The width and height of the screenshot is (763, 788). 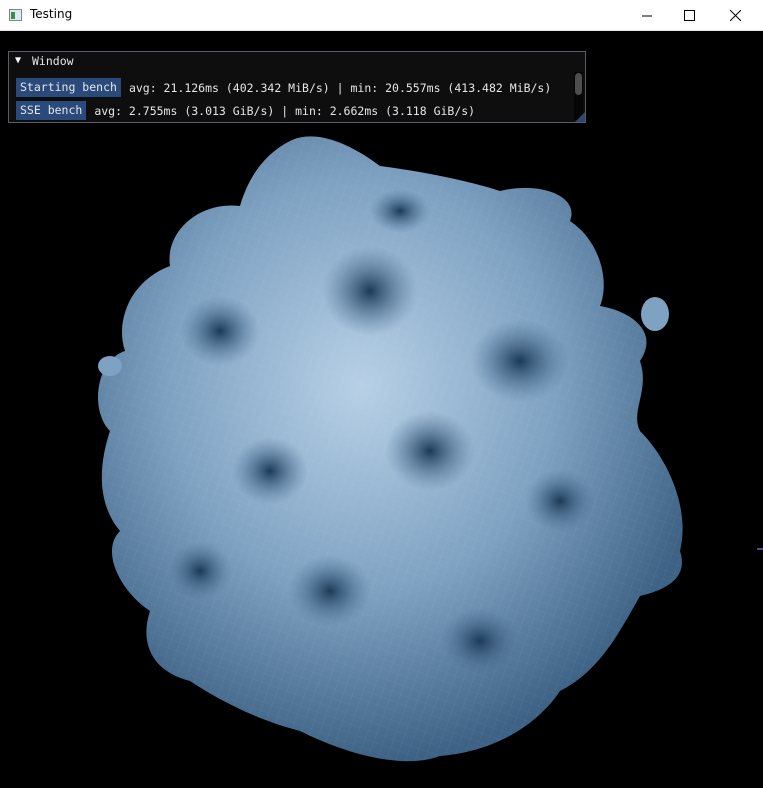 I want to click on sse-bench-button: SSE bench, so click(x=51, y=110).